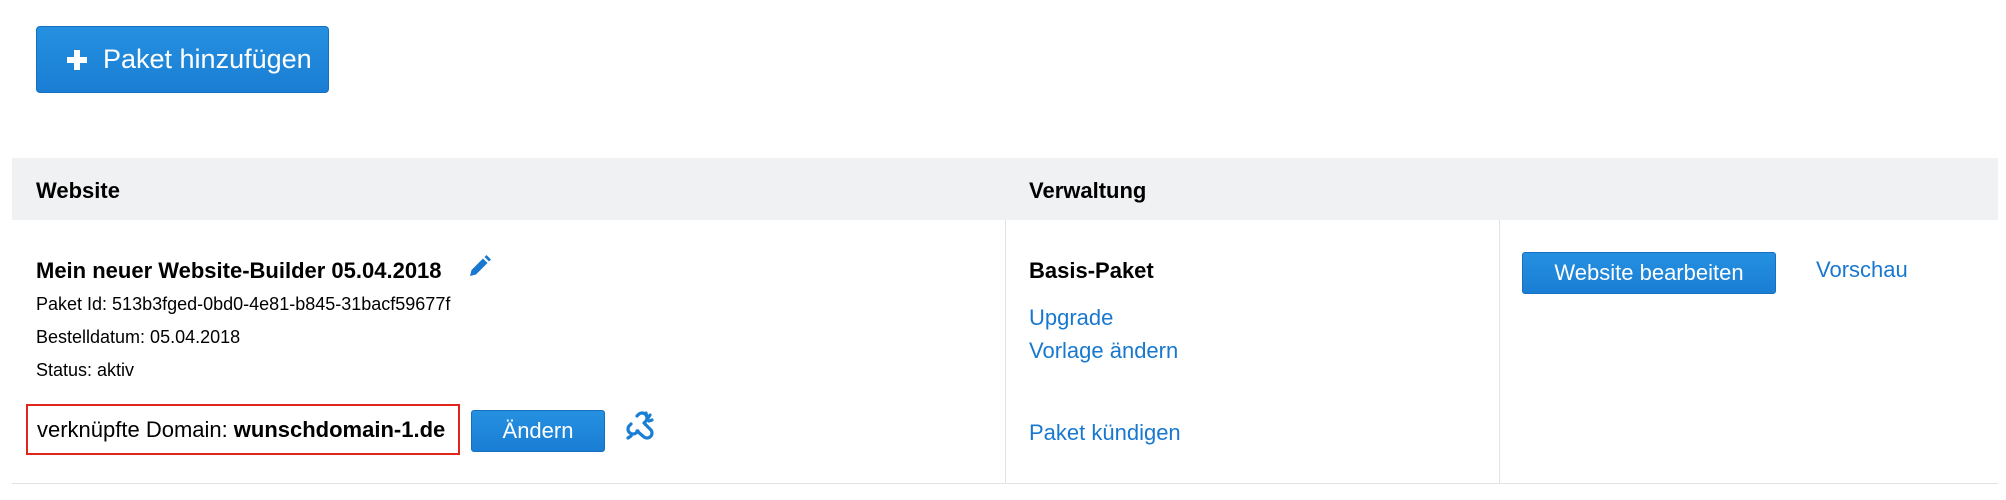 This screenshot has width=2006, height=500. What do you see at coordinates (1103, 351) in the screenshot?
I see `change-template-link: Vorlage ändern` at bounding box center [1103, 351].